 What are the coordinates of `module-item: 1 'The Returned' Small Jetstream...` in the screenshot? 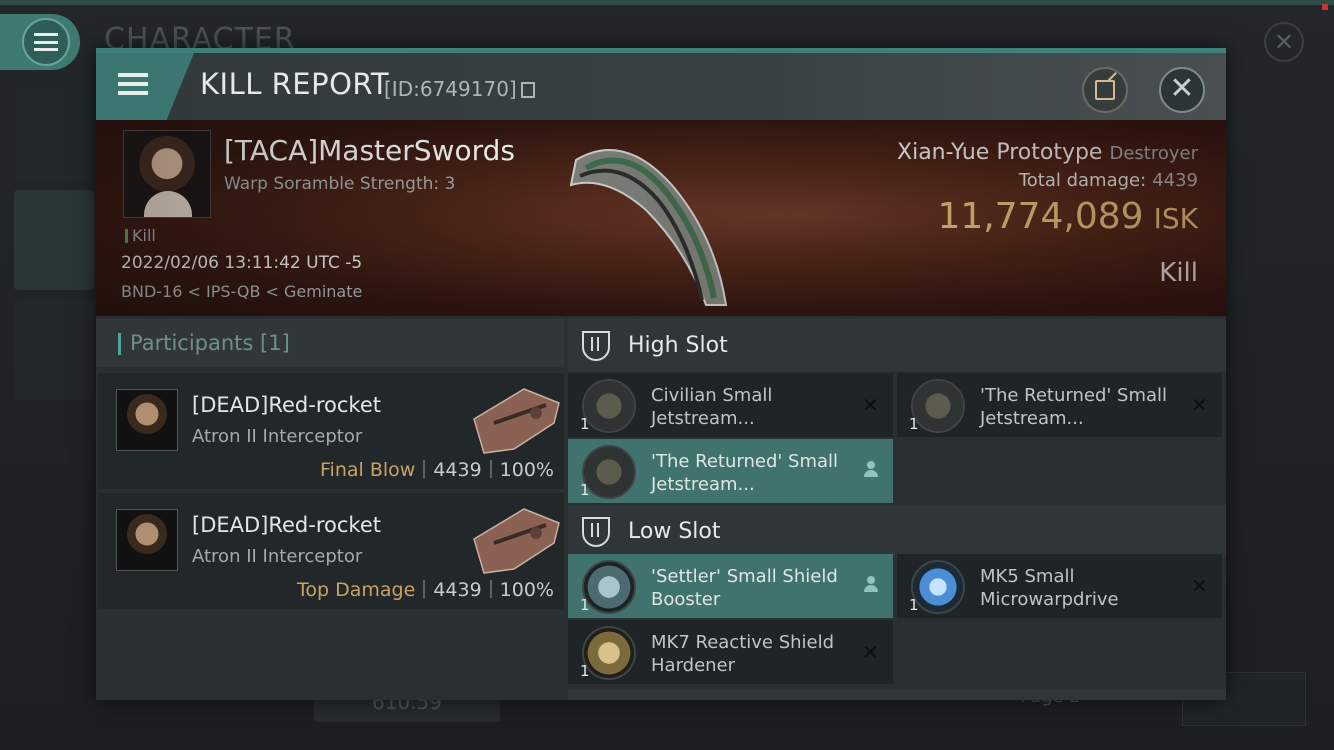 It's located at (730, 471).